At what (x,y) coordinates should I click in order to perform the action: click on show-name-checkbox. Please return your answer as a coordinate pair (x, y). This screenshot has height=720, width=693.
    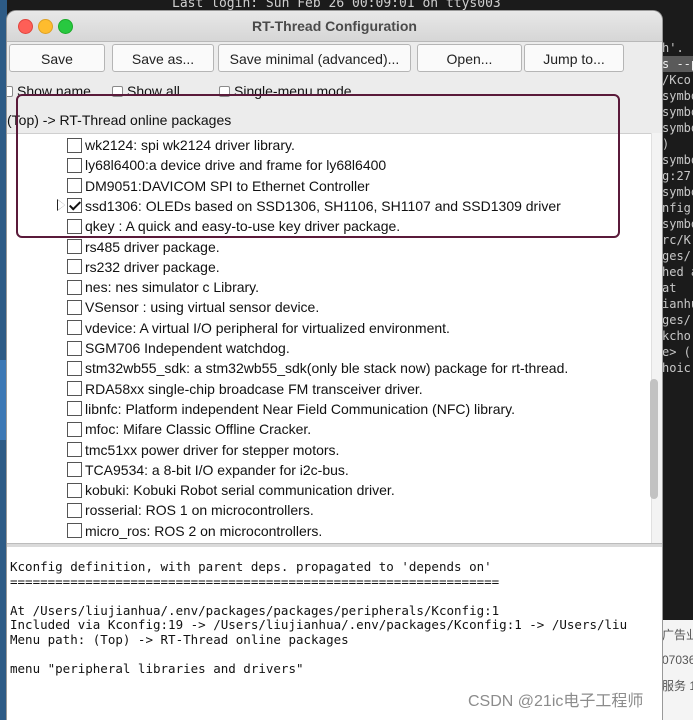
    Looking at the image, I should click on (10, 91).